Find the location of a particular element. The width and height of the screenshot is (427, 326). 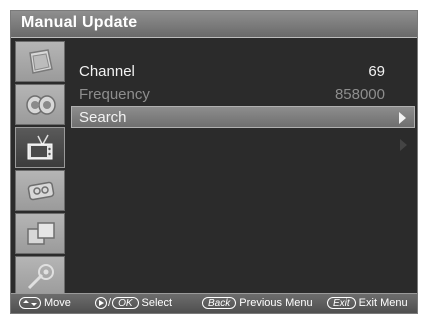

previous-menu-label: Previous Menu is located at coordinates (276, 303).